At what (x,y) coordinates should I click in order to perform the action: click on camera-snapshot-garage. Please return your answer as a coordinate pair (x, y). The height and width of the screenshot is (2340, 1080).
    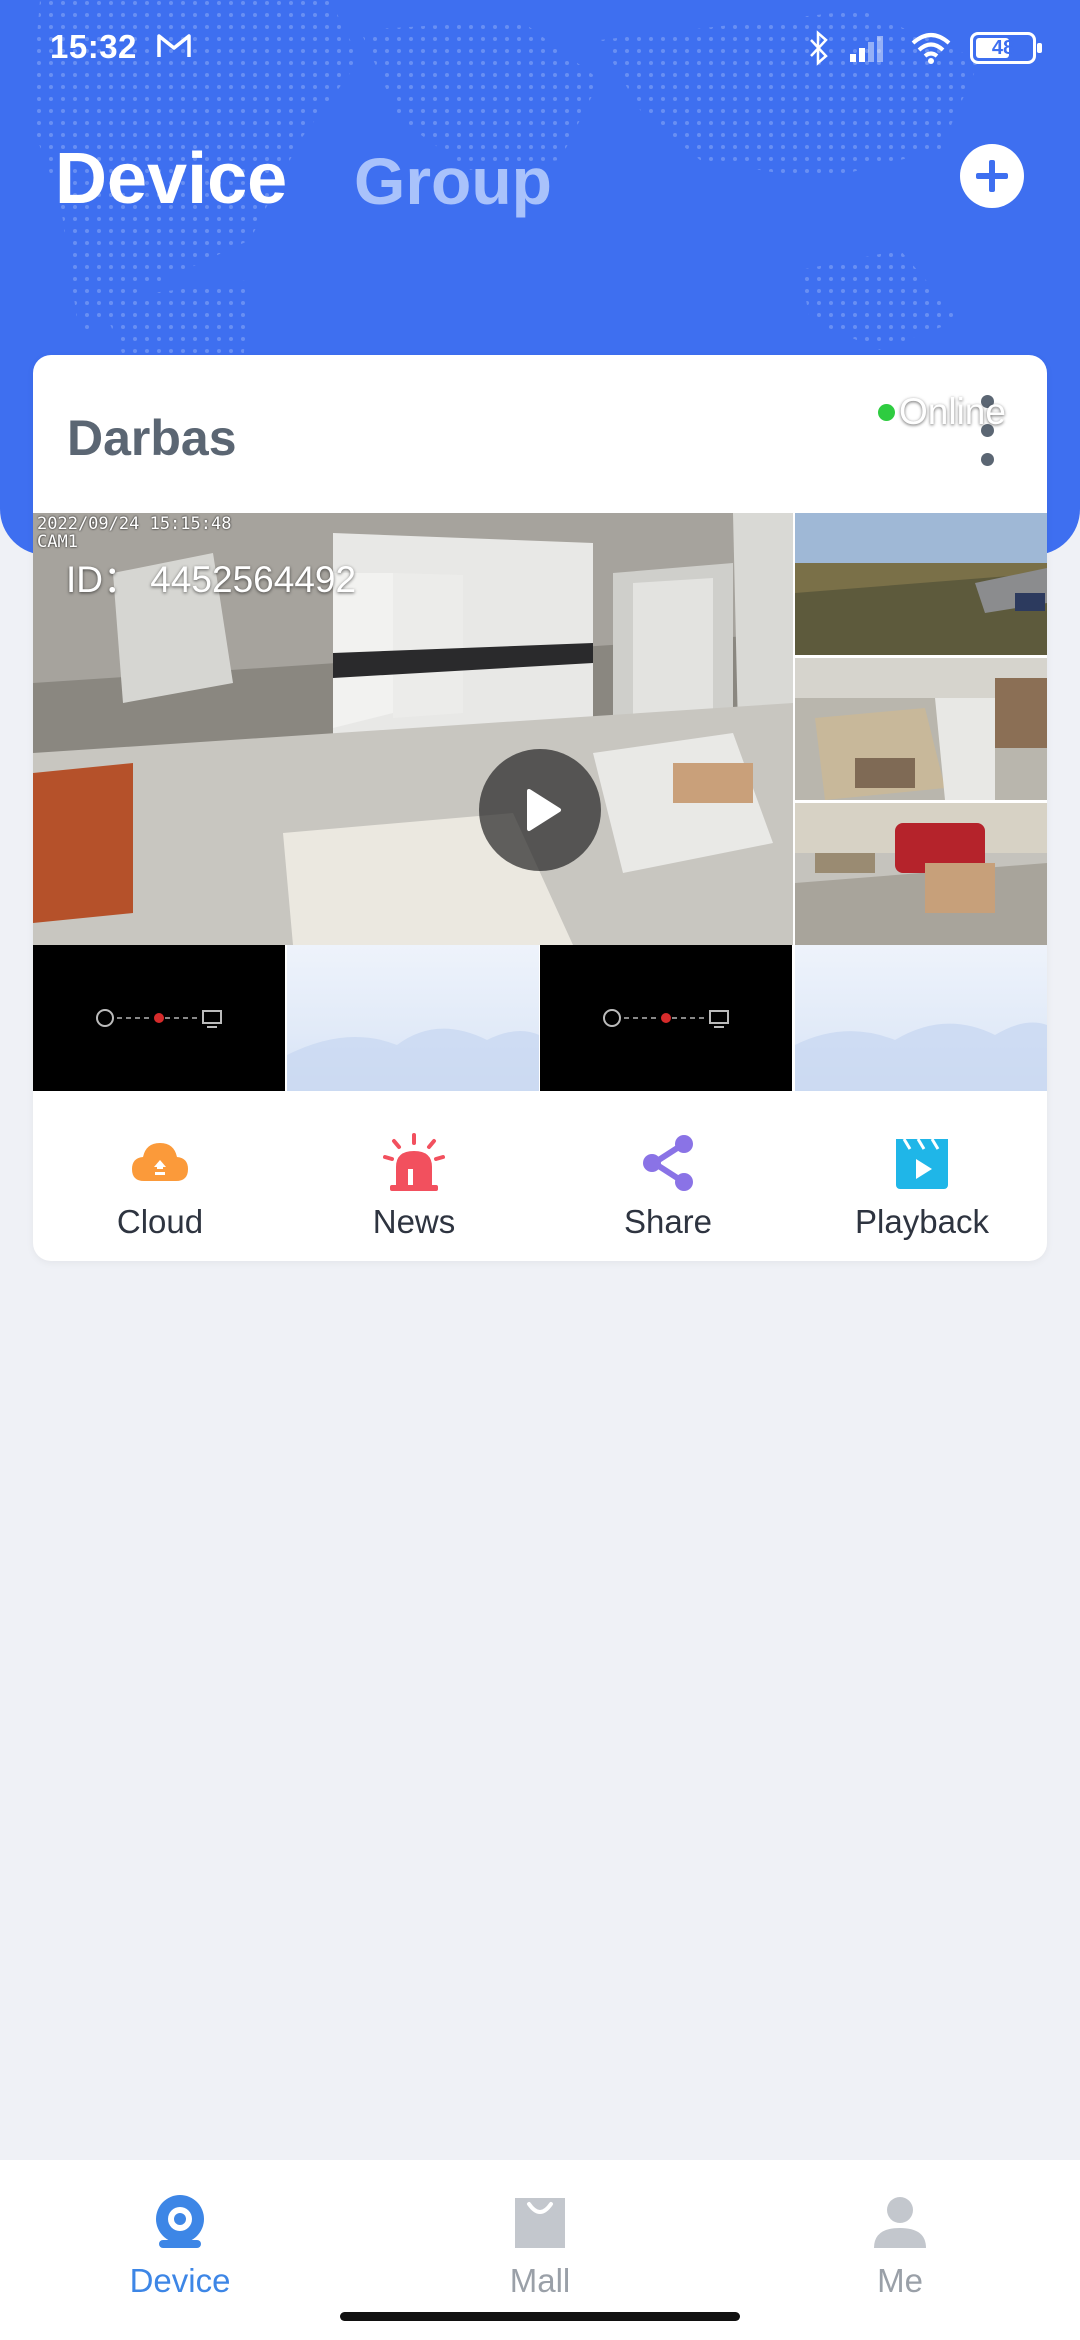
    Looking at the image, I should click on (921, 874).